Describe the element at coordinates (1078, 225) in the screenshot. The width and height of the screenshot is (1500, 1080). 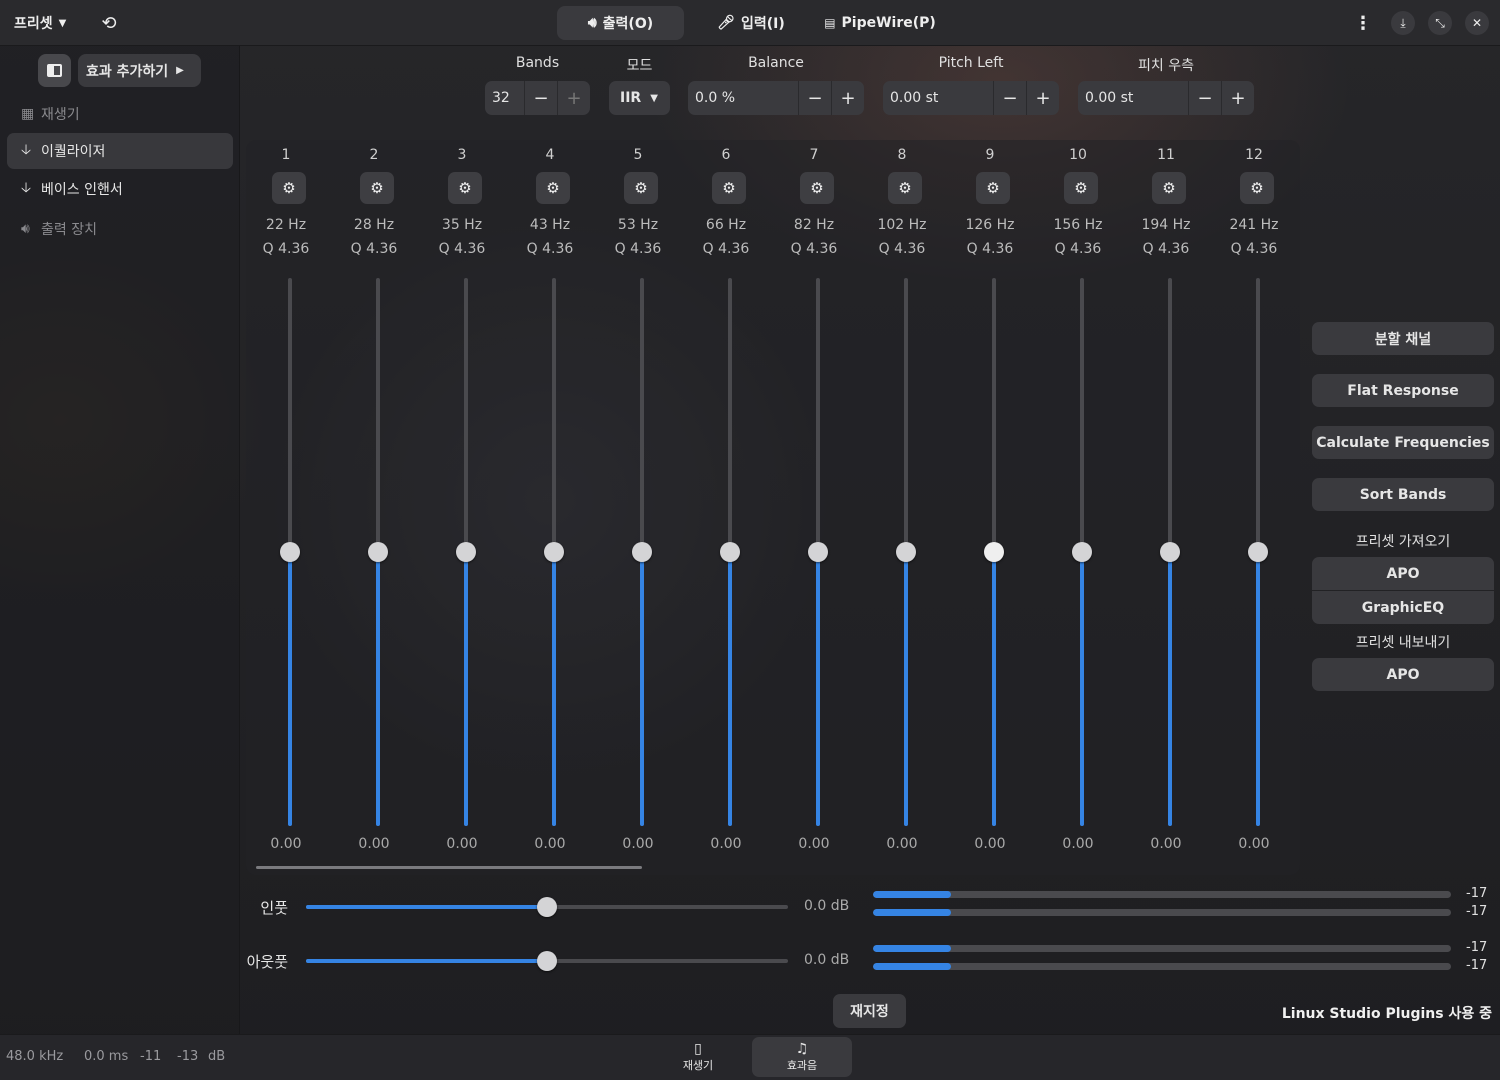
I see `band-frequency: 156 Hz` at that location.